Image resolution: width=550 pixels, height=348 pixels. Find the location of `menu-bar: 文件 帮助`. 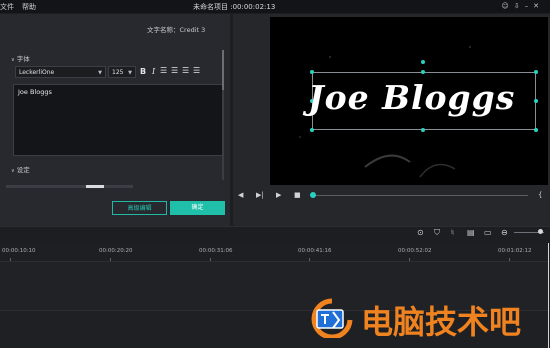

menu-bar: 文件 帮助 is located at coordinates (22, 7).